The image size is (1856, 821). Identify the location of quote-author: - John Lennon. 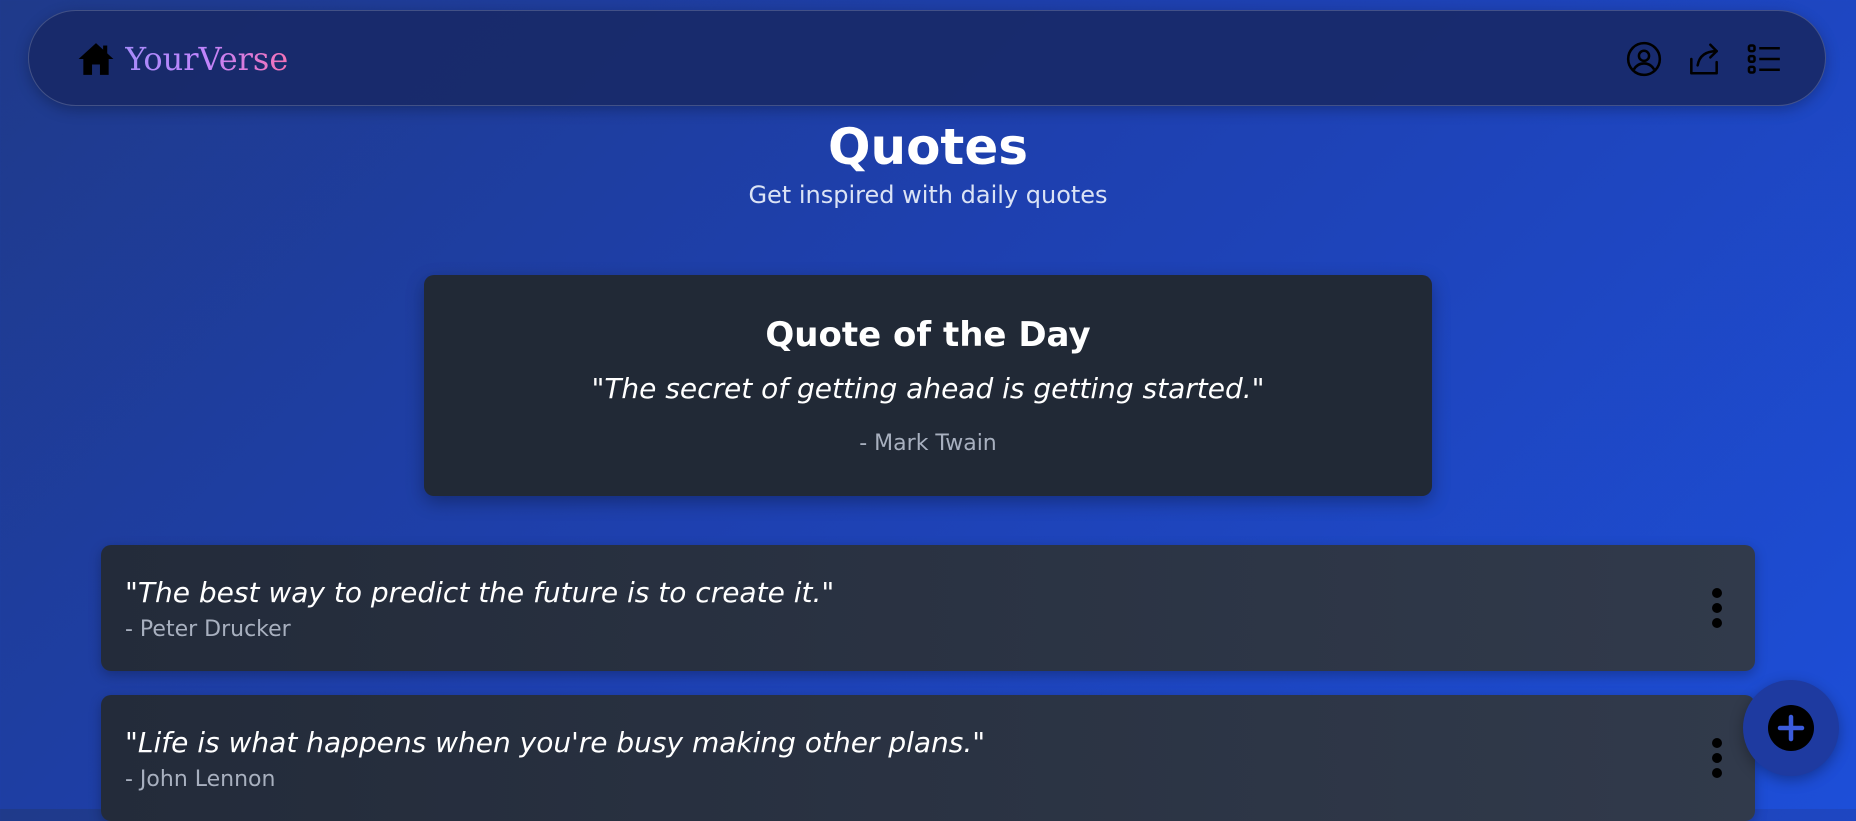
(200, 779).